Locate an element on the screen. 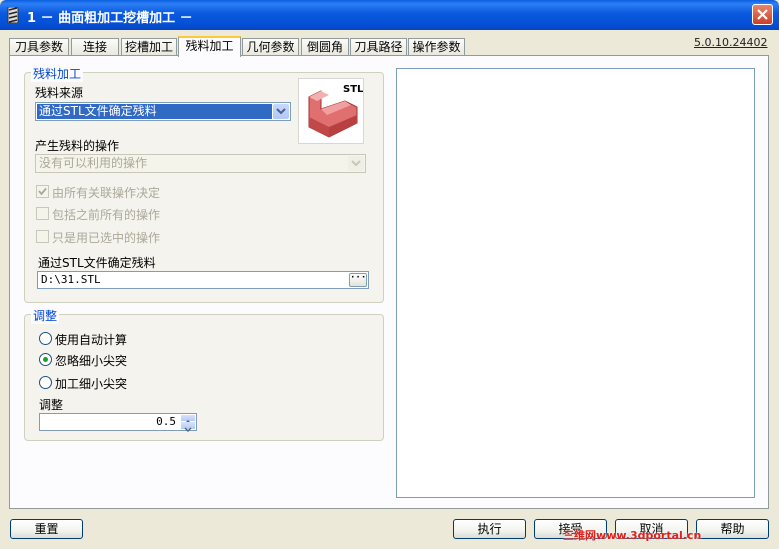 This screenshot has width=779, height=549. source-label: 残料来源 is located at coordinates (59, 93).